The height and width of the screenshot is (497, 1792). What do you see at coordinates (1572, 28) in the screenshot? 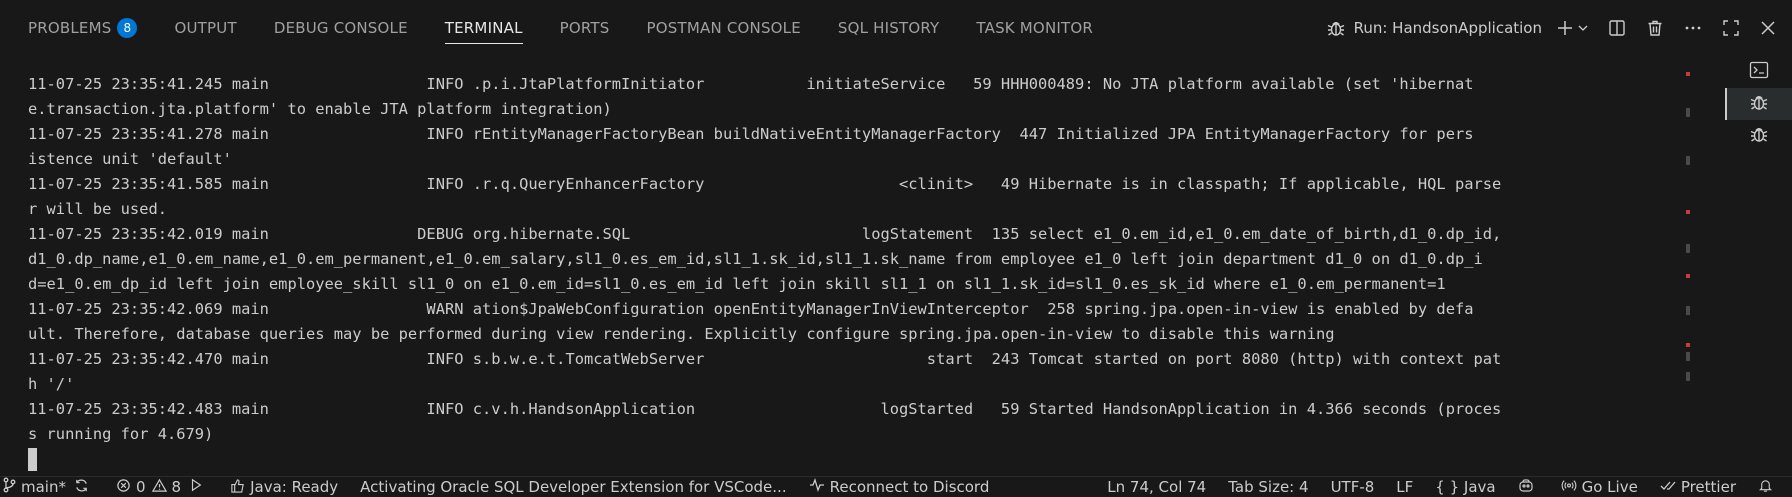
I see `new-terminal-button` at bounding box center [1572, 28].